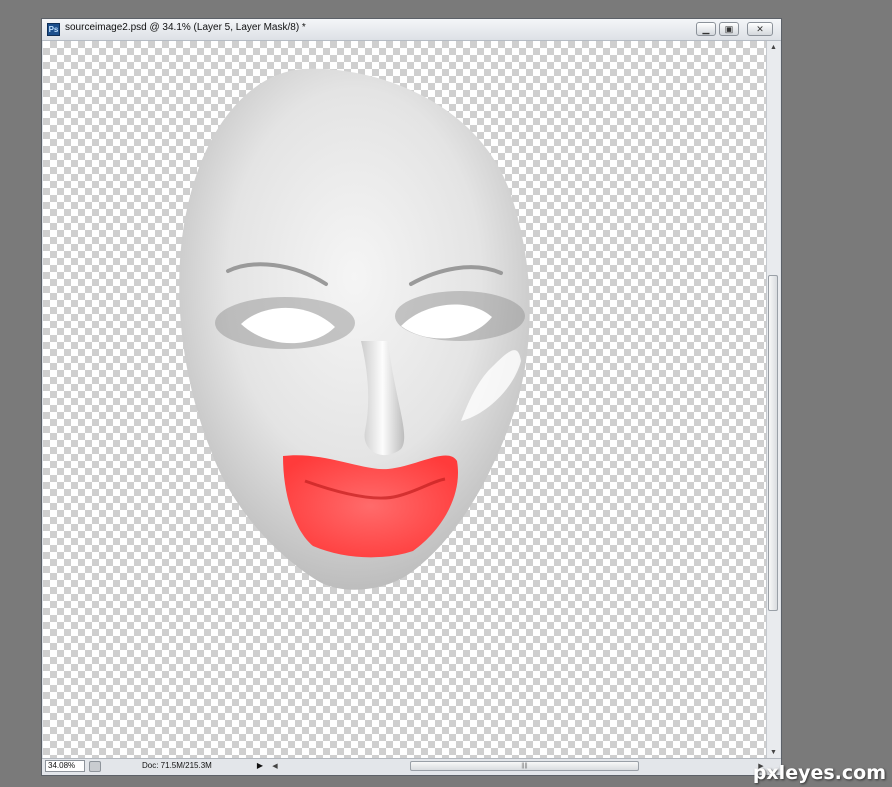  I want to click on document-size-info: Doc: 71.5M/215.3M, so click(177, 765).